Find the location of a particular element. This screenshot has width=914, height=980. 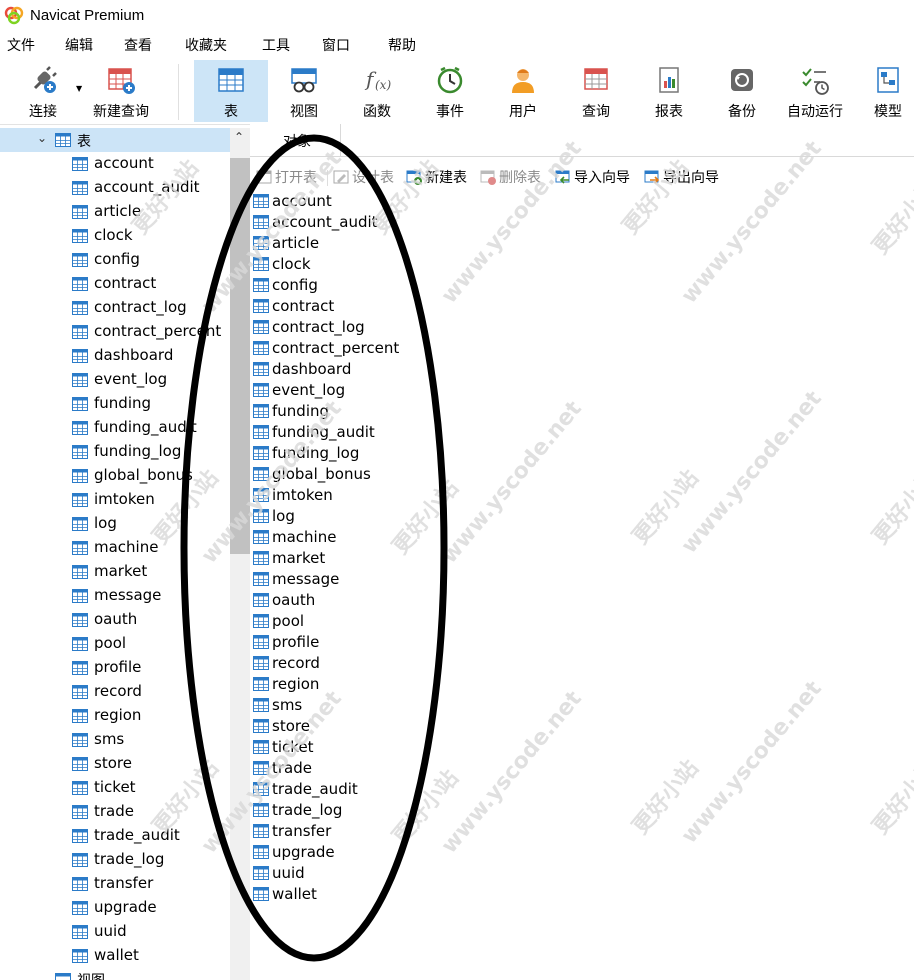

tree-item-table: clock is located at coordinates (115, 236).